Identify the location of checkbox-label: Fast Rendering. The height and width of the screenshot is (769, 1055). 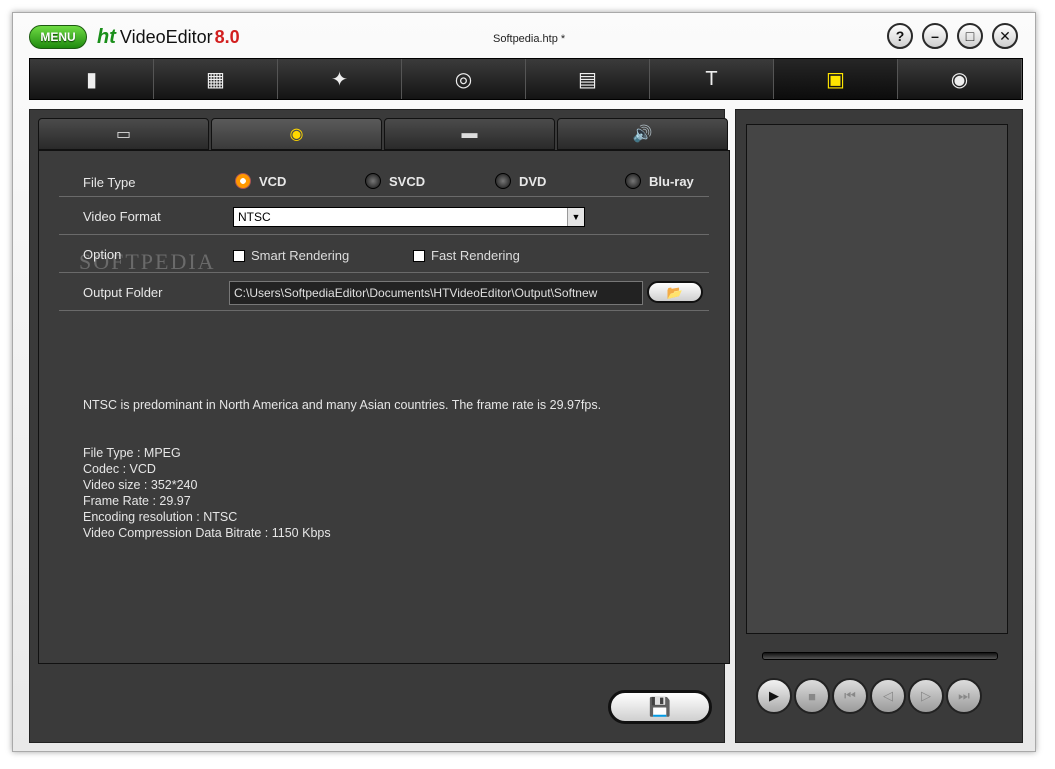
(475, 255).